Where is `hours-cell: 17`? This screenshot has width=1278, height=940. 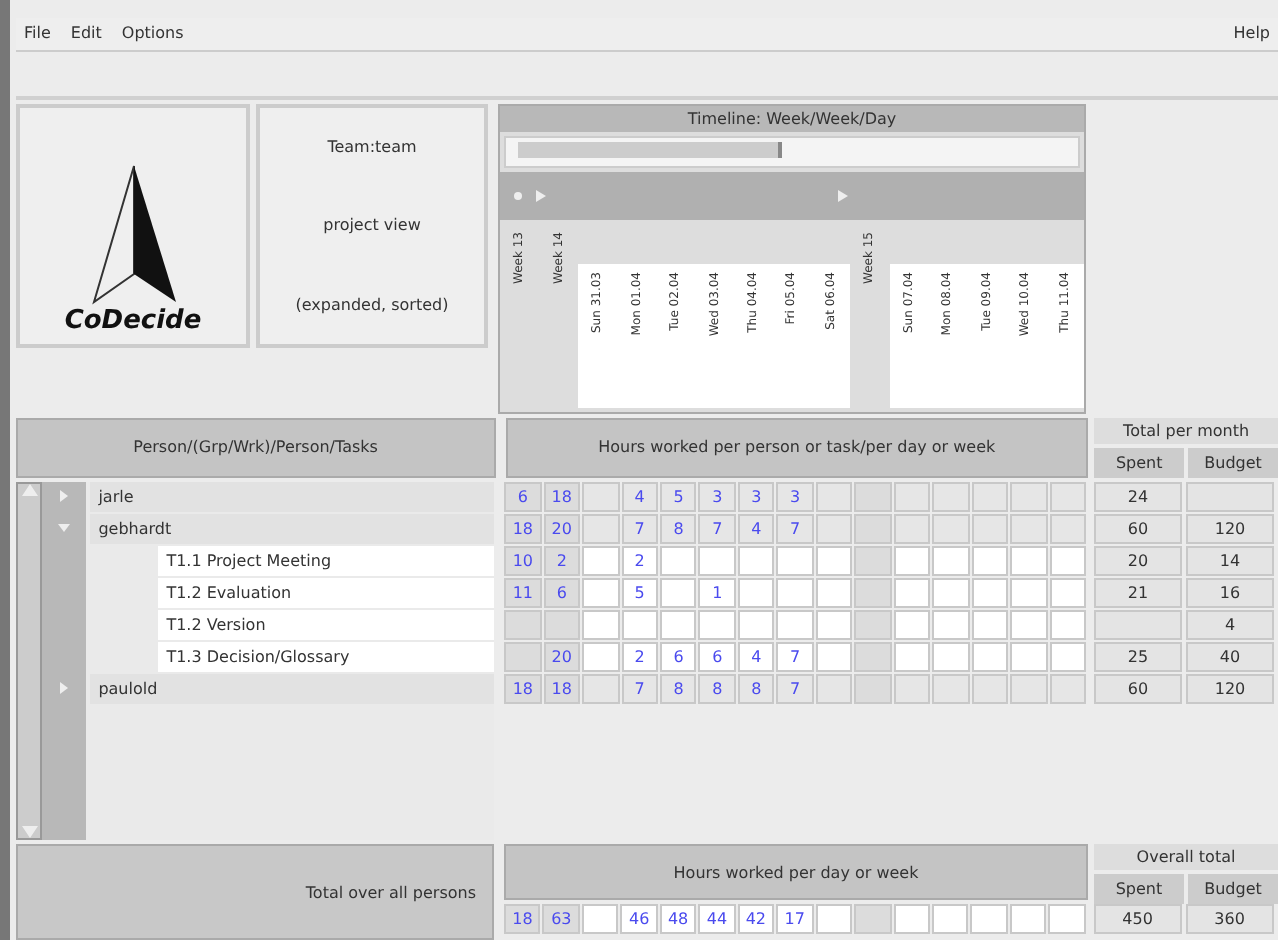 hours-cell: 17 is located at coordinates (795, 919).